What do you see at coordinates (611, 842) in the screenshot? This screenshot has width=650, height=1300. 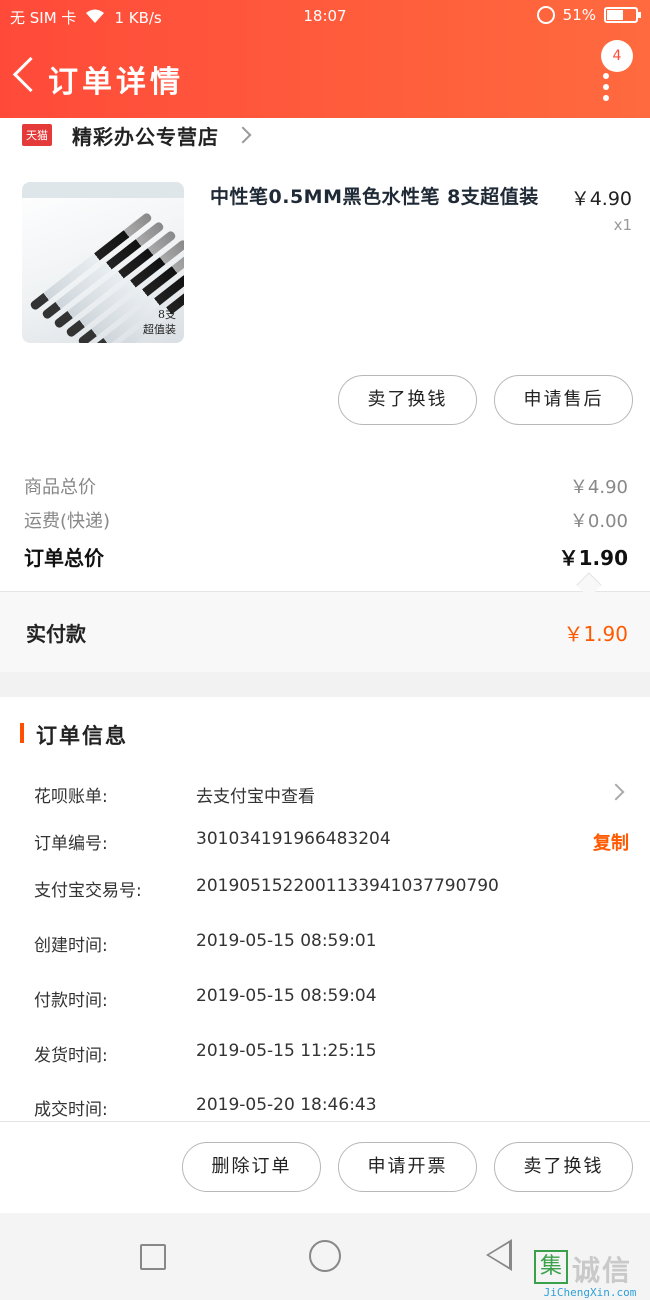 I see `copy-button: 复制` at bounding box center [611, 842].